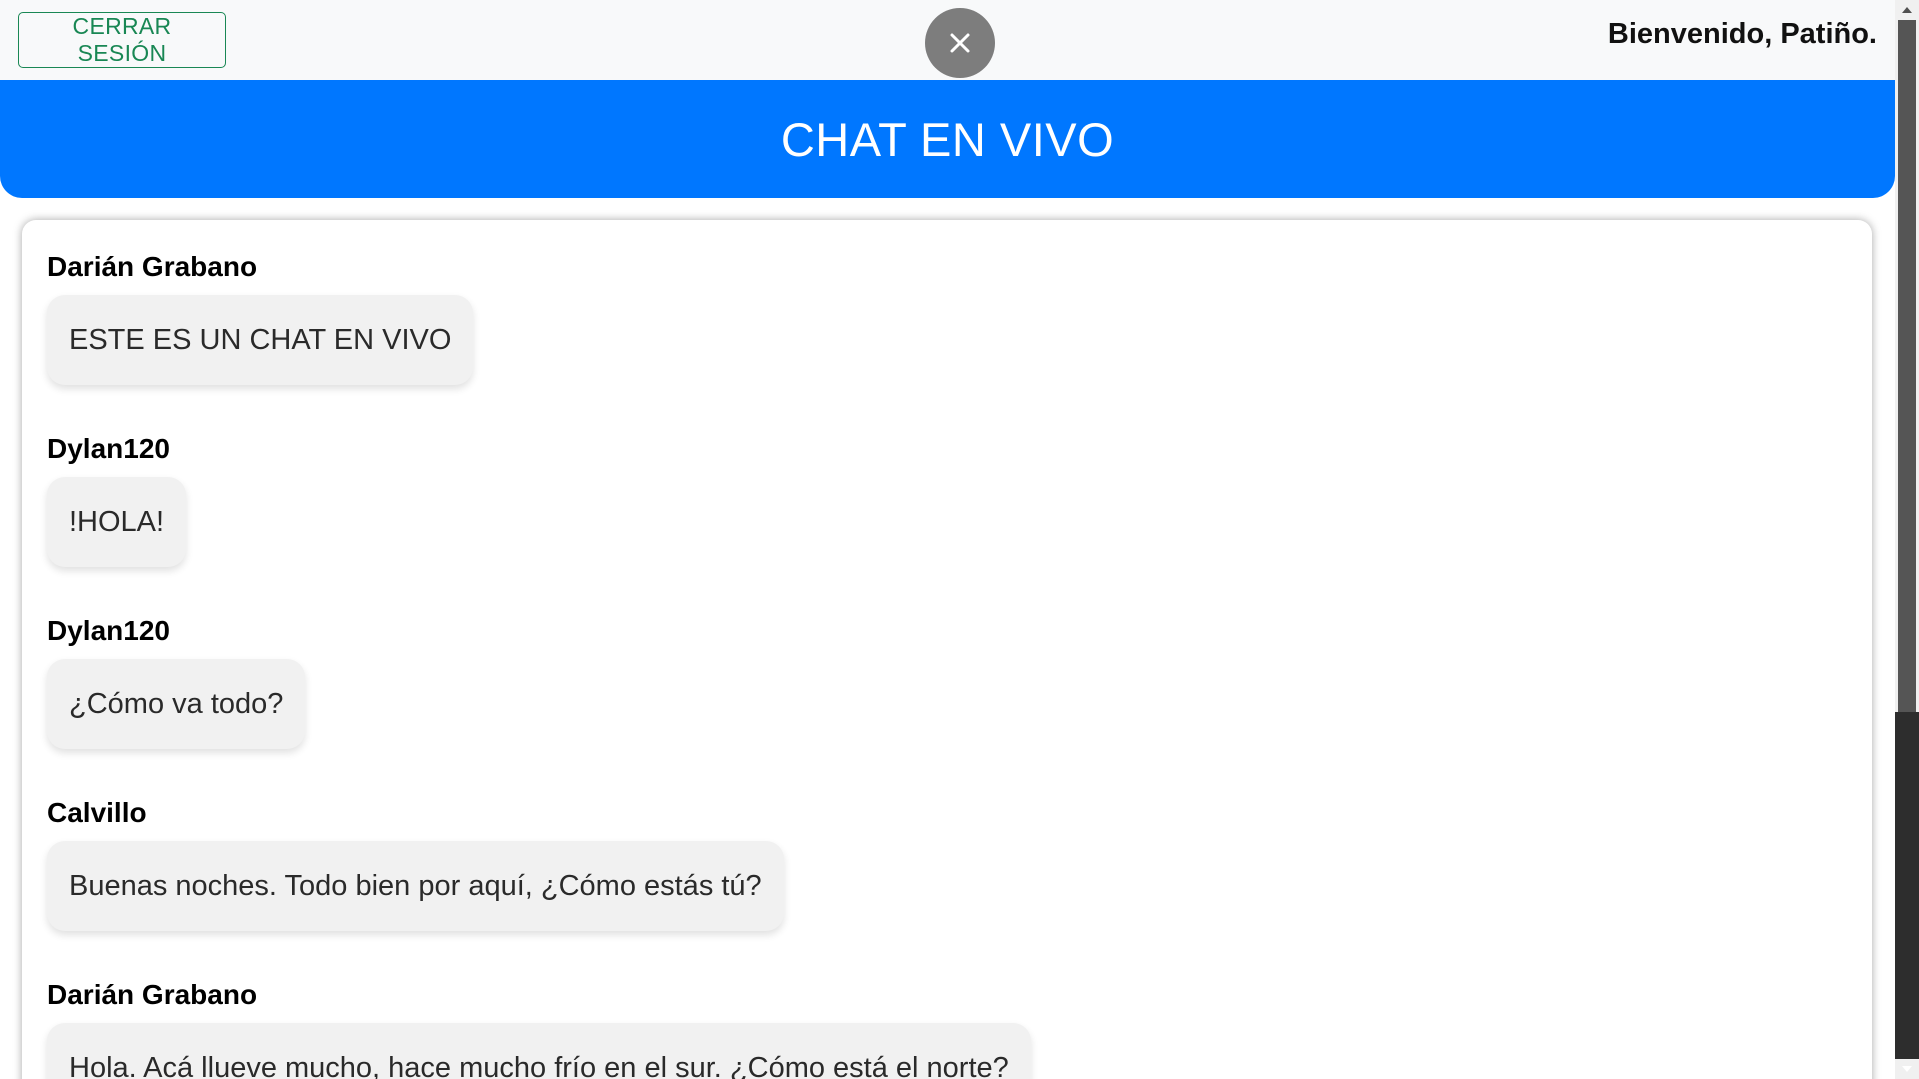 The width and height of the screenshot is (1919, 1079). I want to click on logout-button: CERRAR SESIÓN, so click(122, 40).